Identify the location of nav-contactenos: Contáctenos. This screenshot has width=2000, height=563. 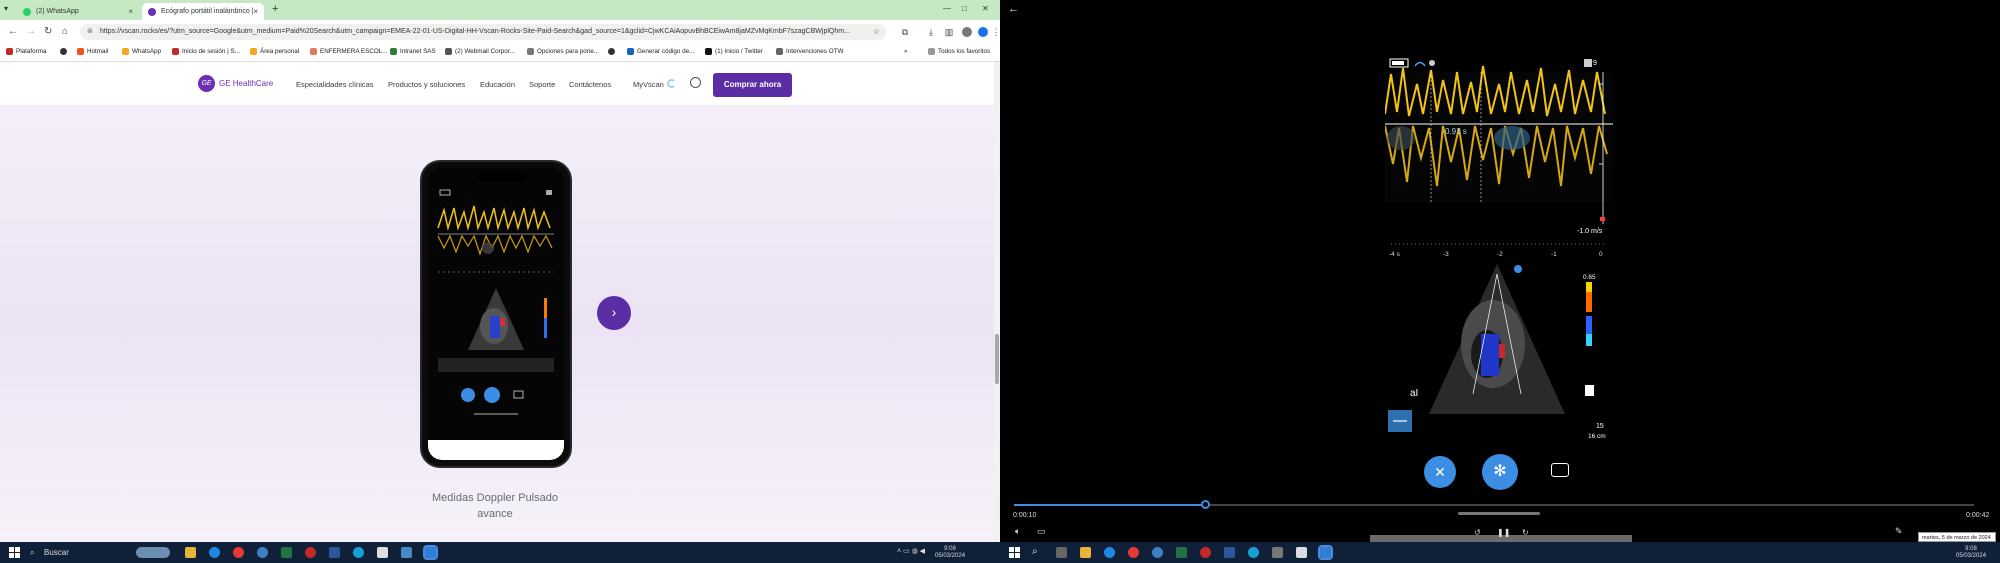
(590, 84).